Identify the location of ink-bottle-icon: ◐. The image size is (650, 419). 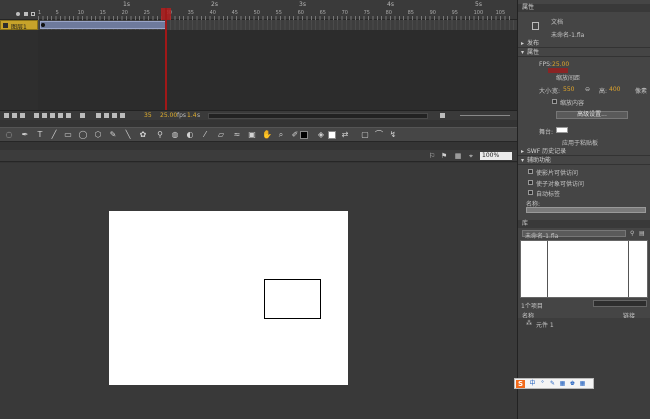
(190, 135).